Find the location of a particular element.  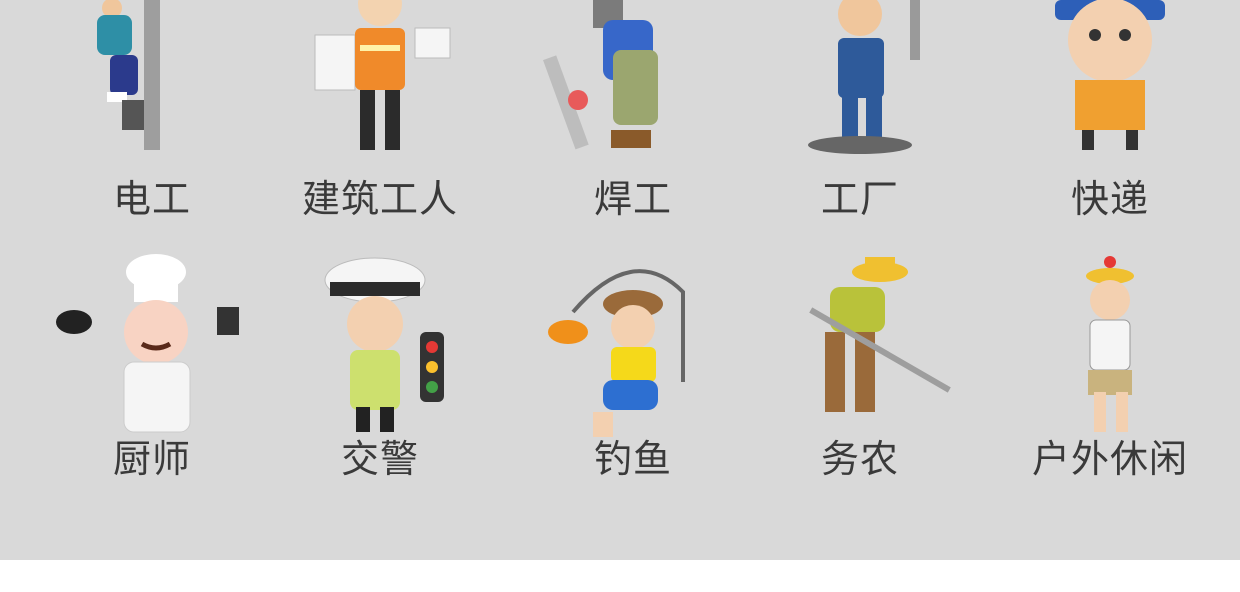

outdoor-leisure-icon is located at coordinates (1110, 344).